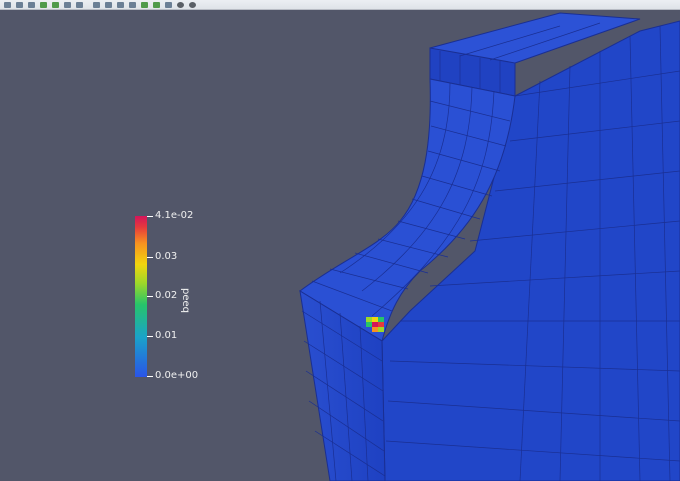 The height and width of the screenshot is (481, 680). What do you see at coordinates (174, 215) in the screenshot?
I see `colorbar-label-max: 4.1e-02` at bounding box center [174, 215].